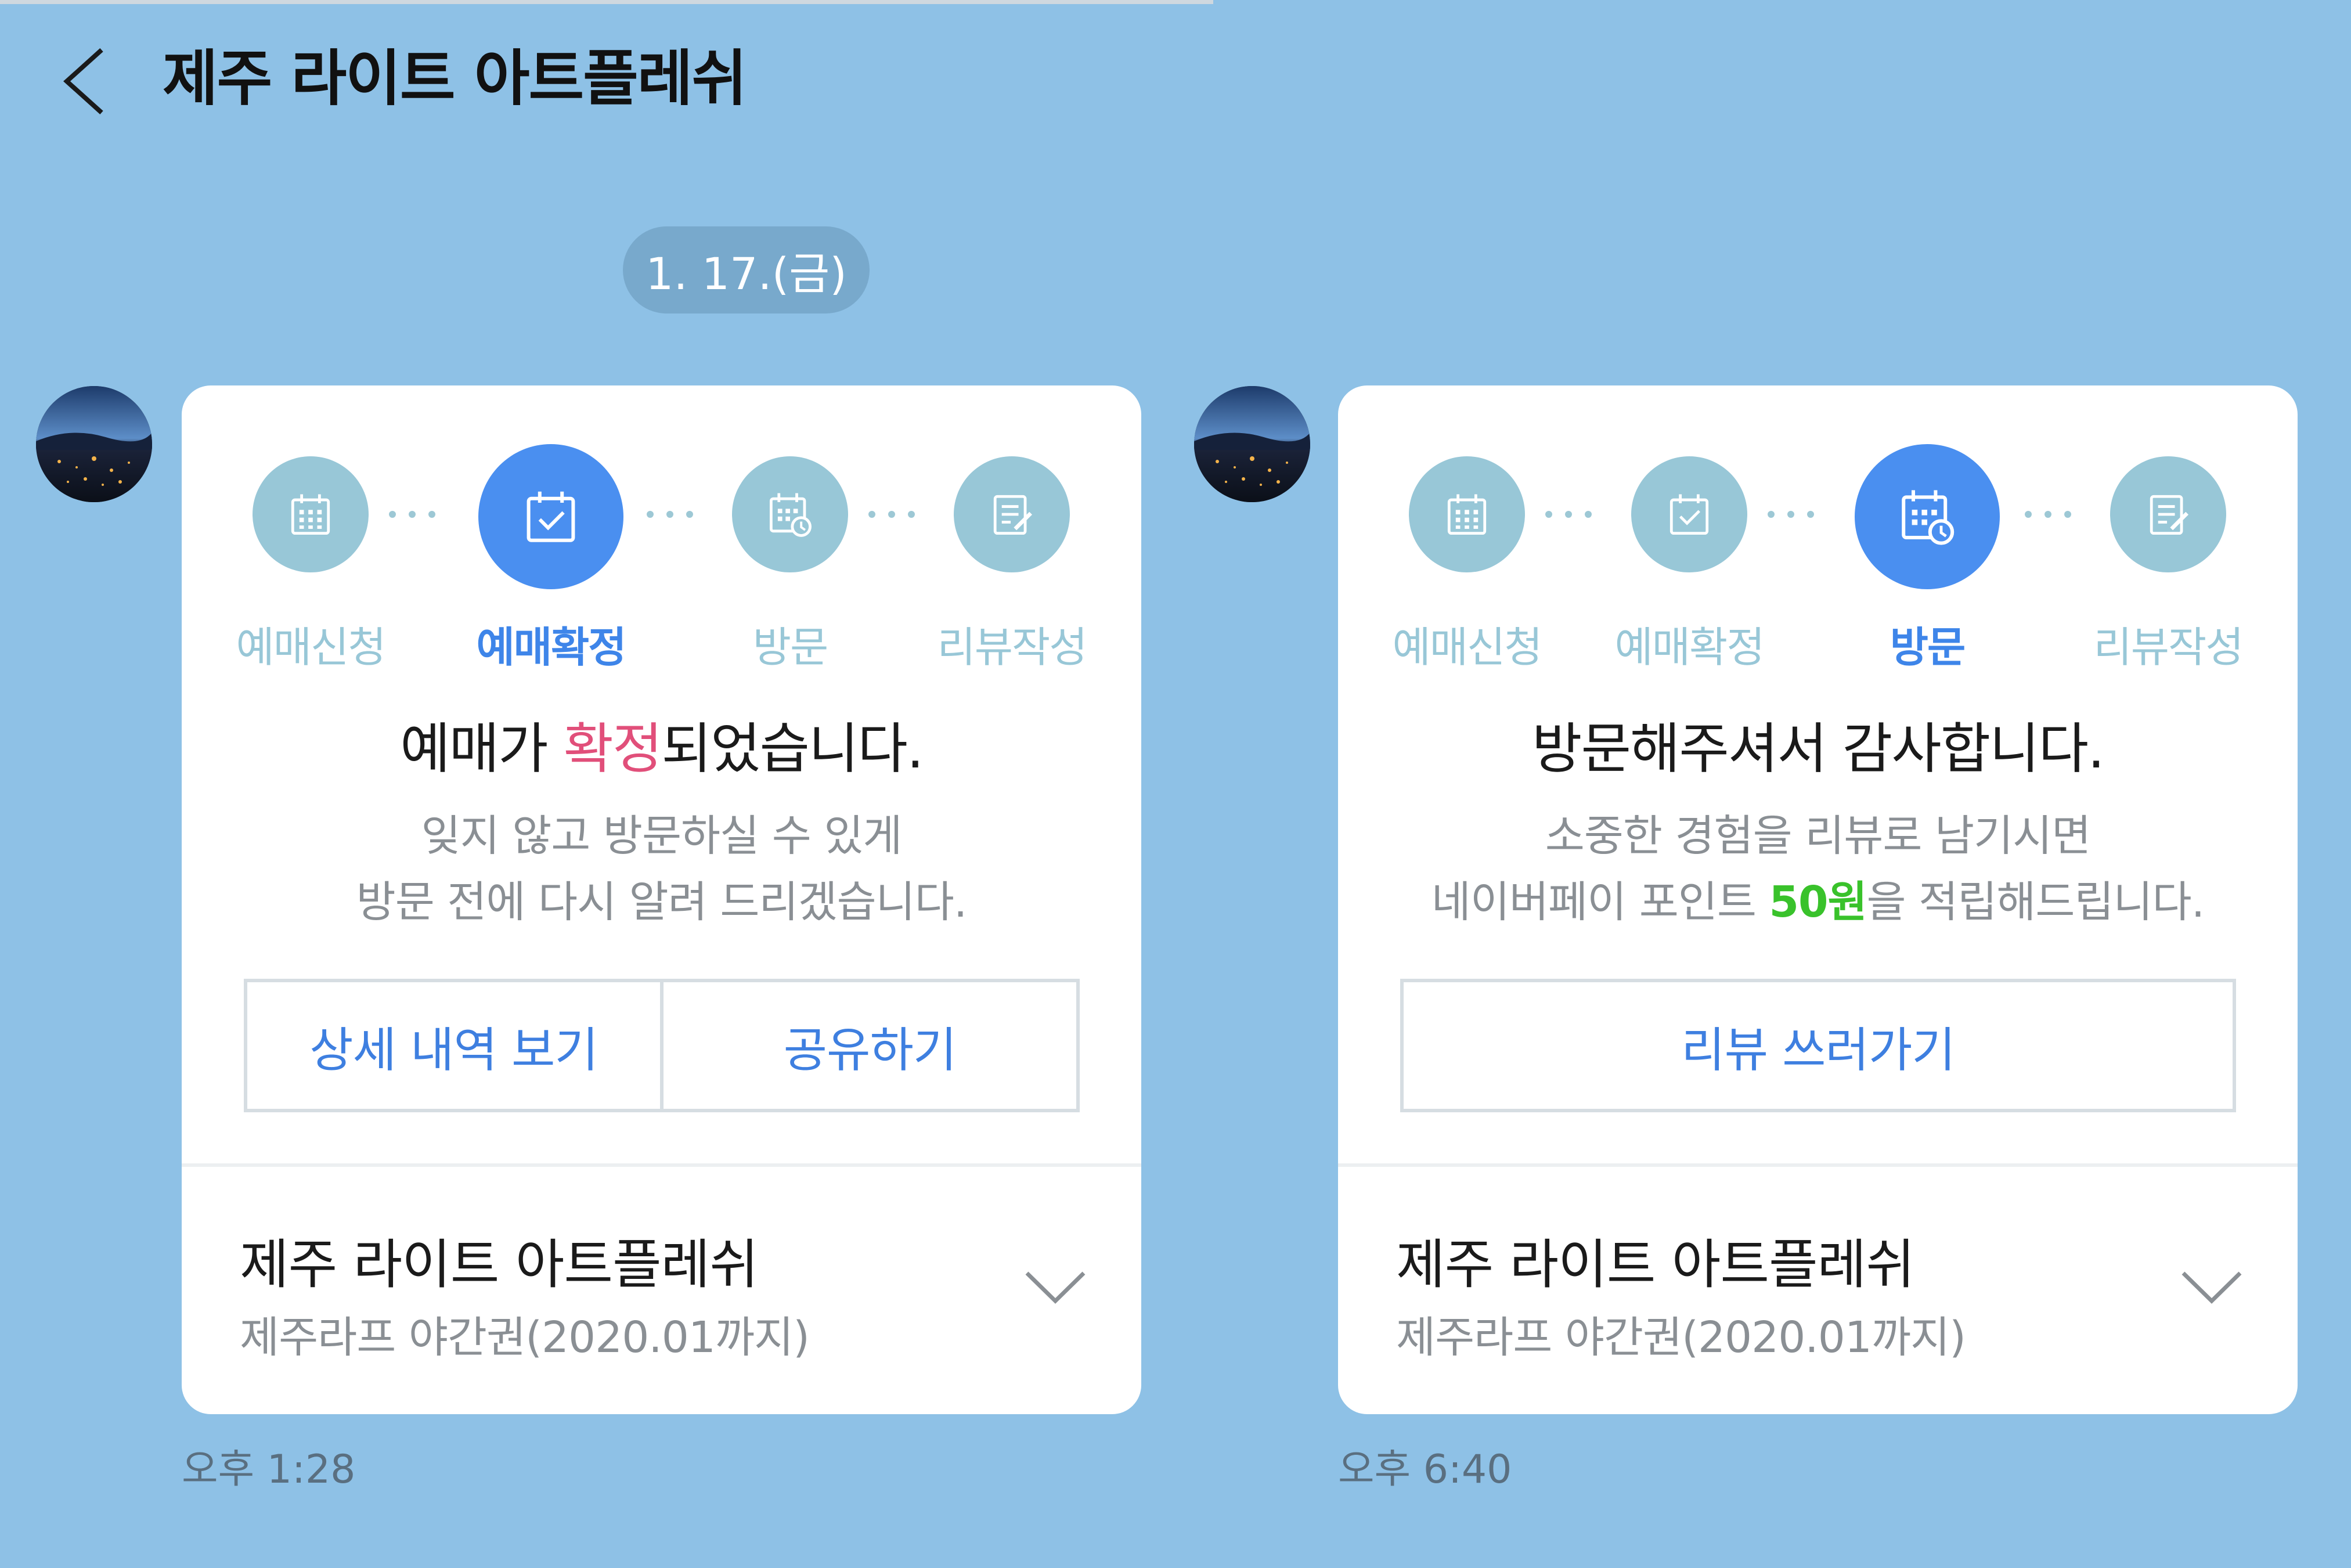 Image resolution: width=2351 pixels, height=1568 pixels. Describe the element at coordinates (1818, 836) in the screenshot. I see `card-subtext-line1: 소중한 경험을 리뷰로 남기시면` at that location.